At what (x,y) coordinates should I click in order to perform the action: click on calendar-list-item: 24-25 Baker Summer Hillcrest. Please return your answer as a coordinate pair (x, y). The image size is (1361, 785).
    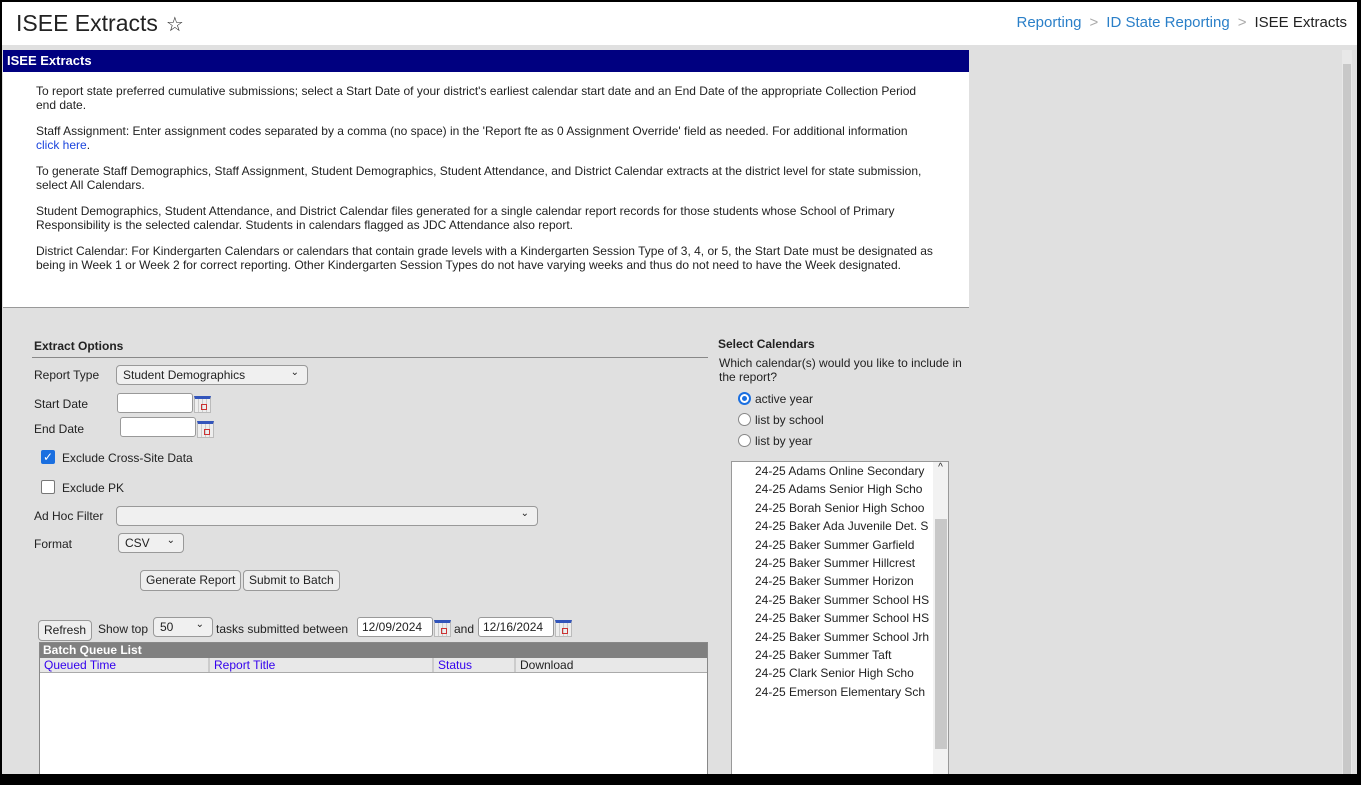
    Looking at the image, I should click on (840, 563).